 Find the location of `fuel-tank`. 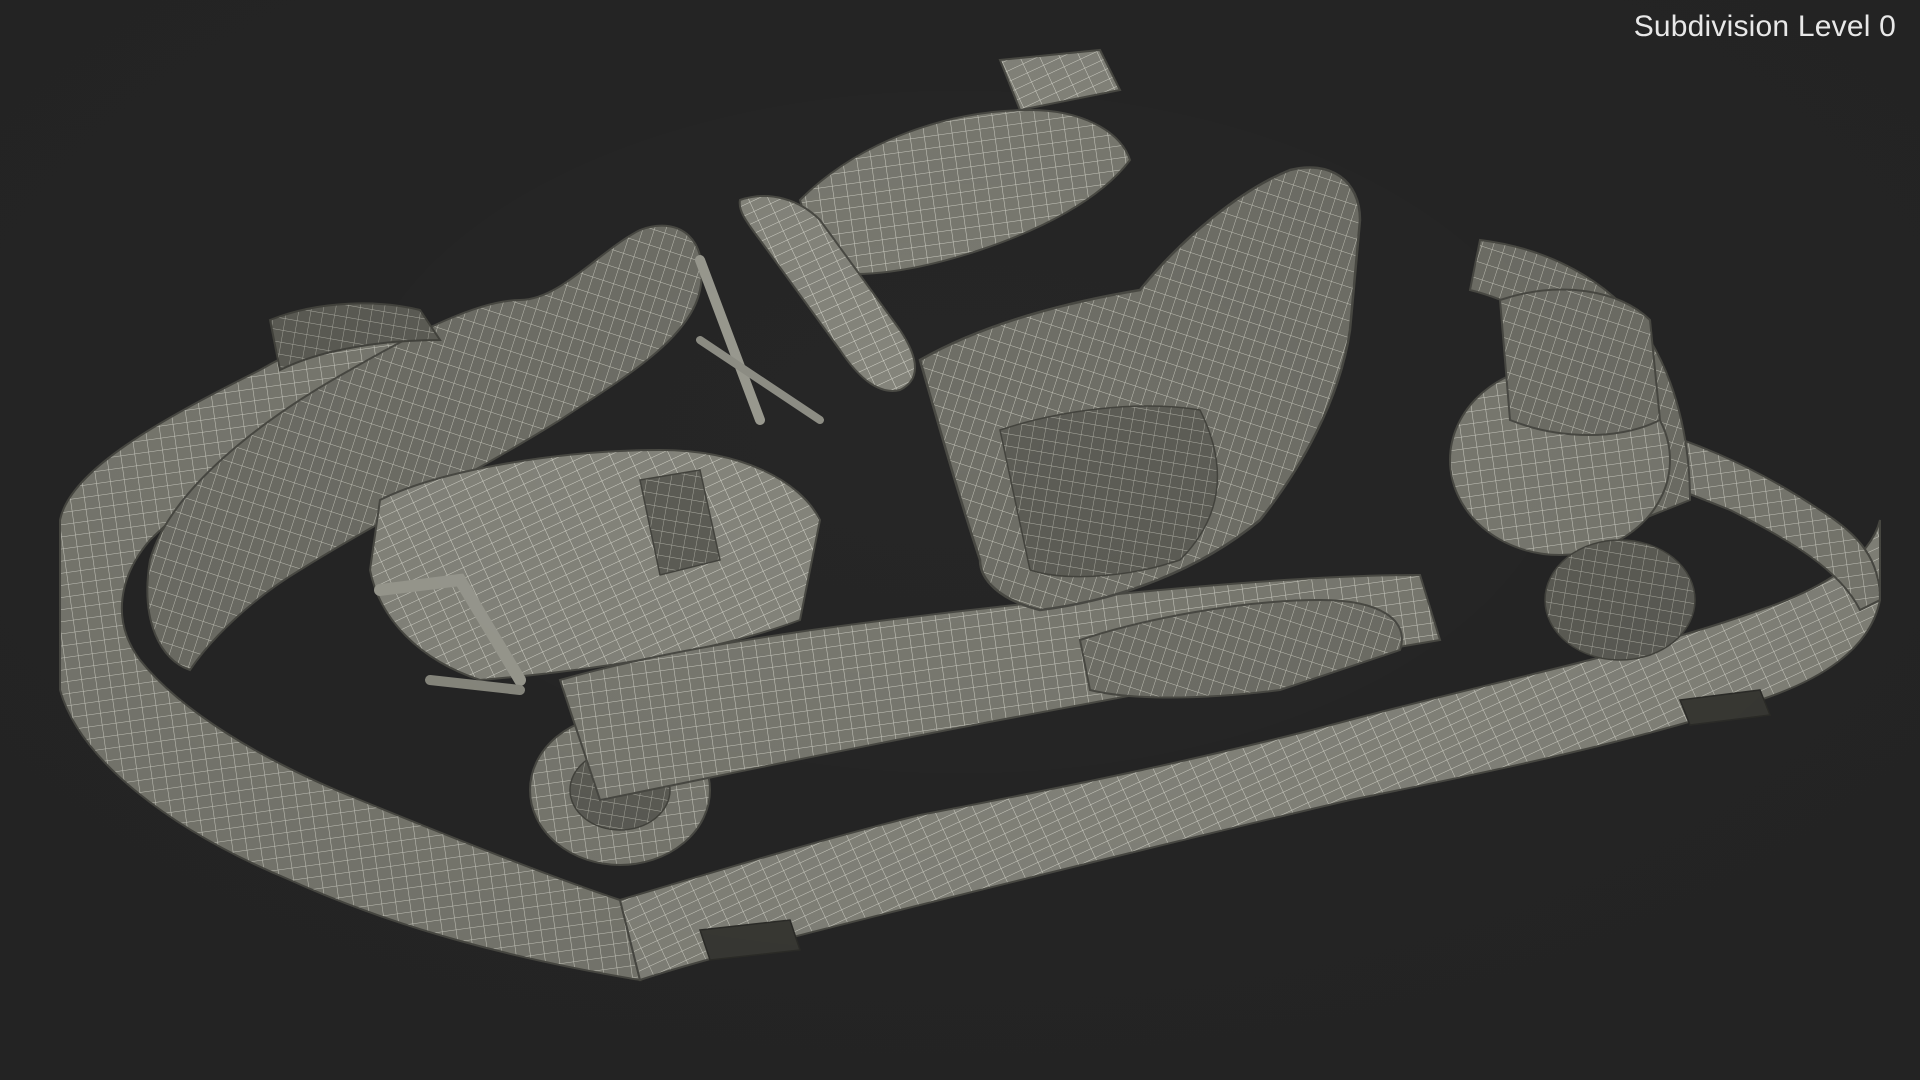

fuel-tank is located at coordinates (965, 161).